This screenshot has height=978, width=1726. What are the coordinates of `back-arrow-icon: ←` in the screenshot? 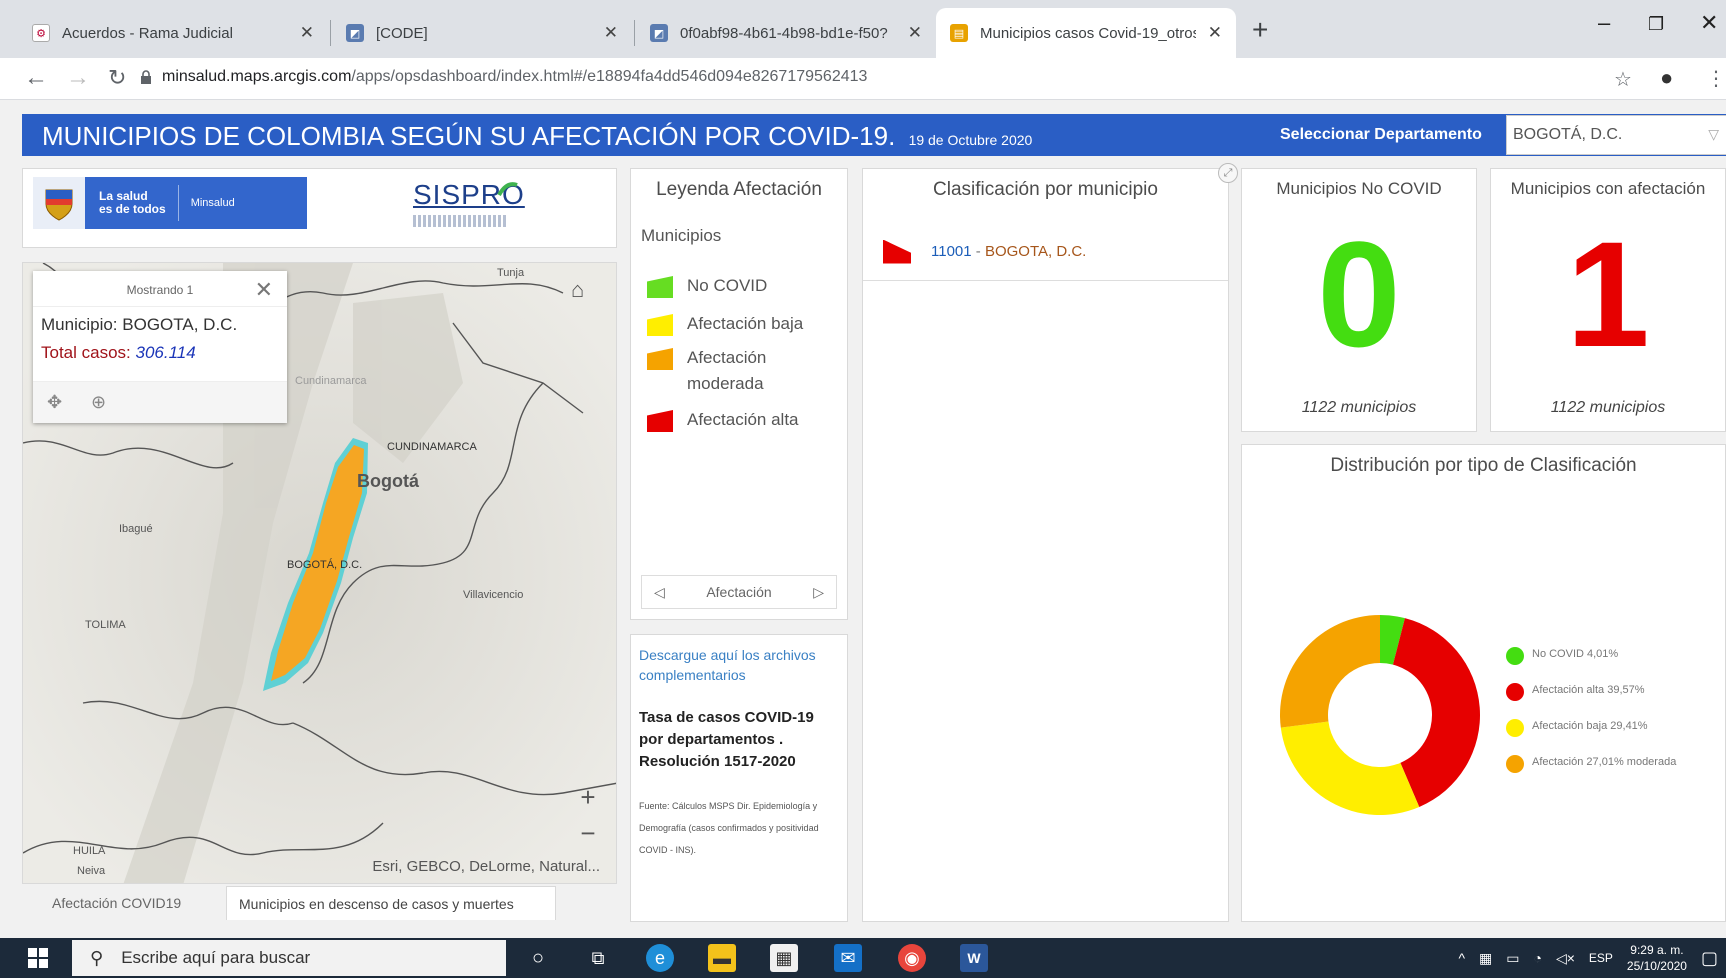 It's located at (36, 78).